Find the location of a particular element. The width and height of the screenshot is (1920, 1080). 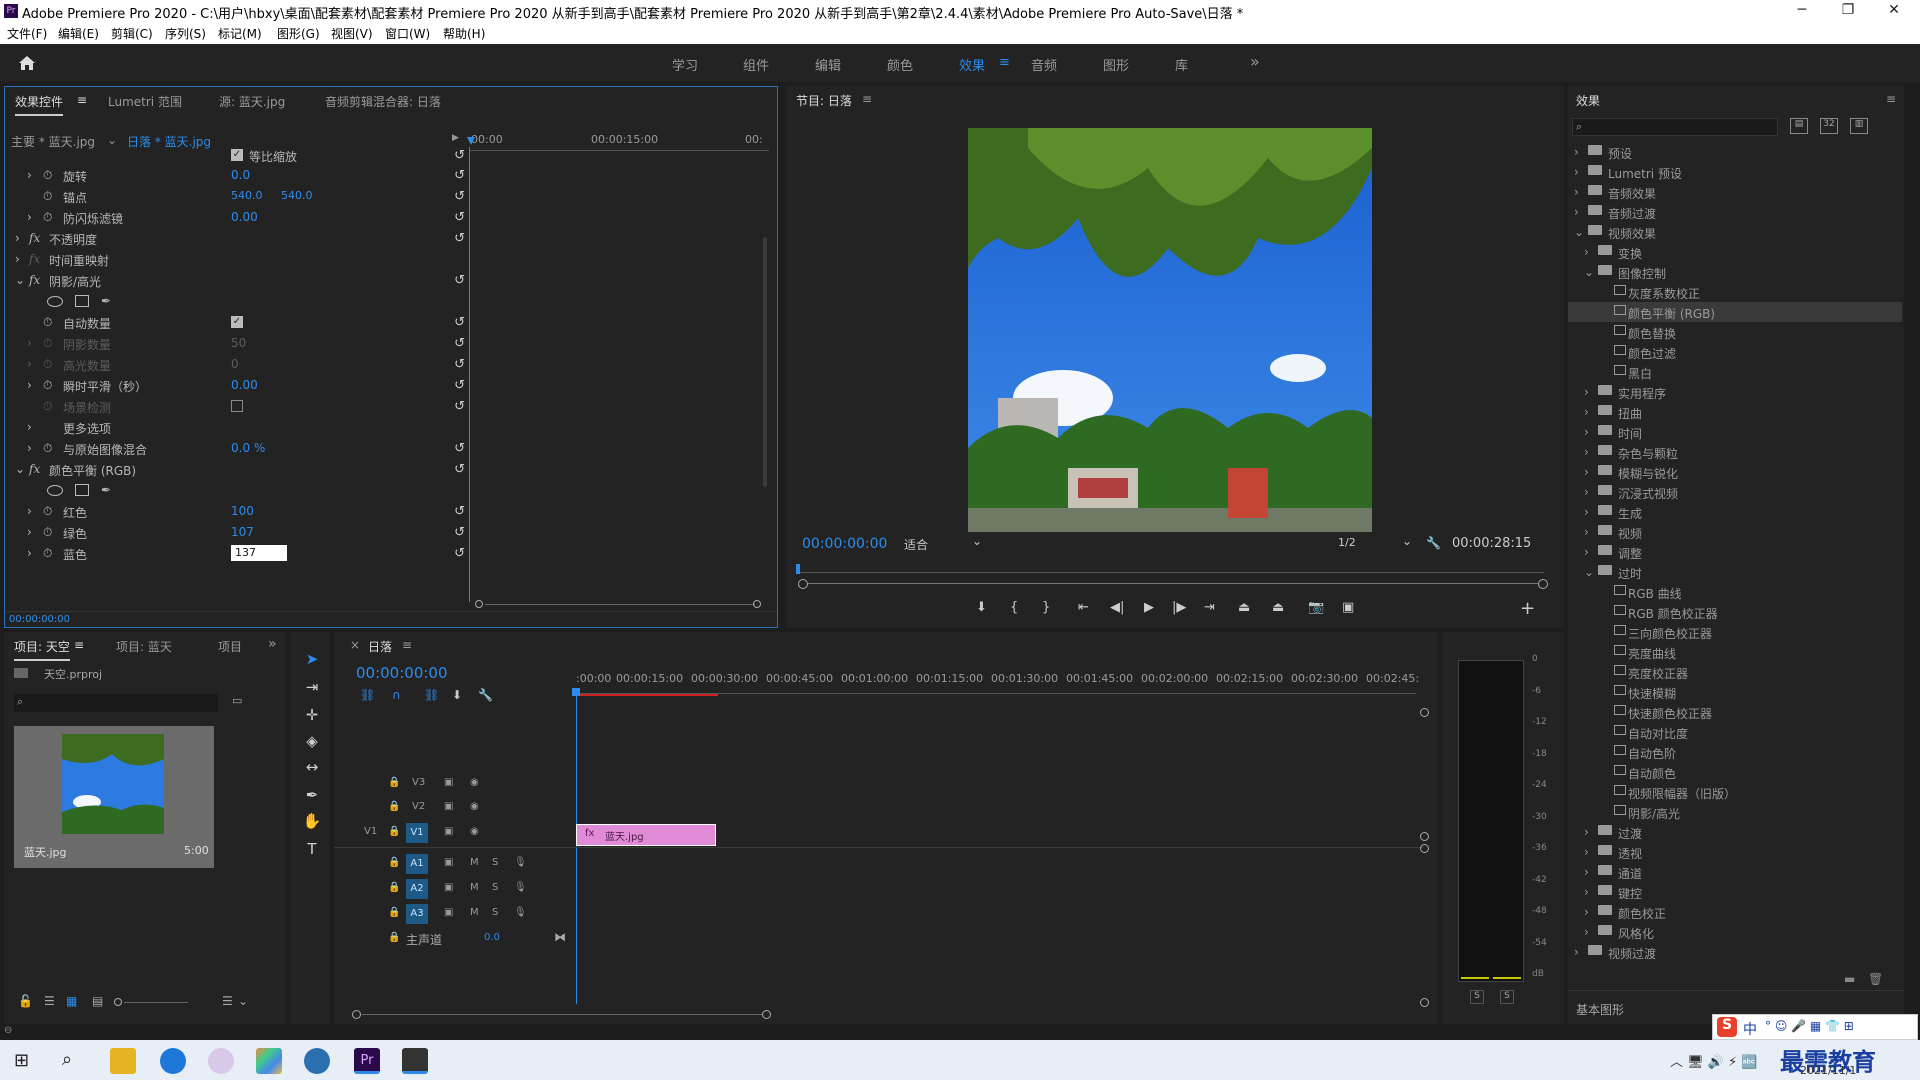

effects-tree-item: 快速模糊 is located at coordinates (1735, 692).